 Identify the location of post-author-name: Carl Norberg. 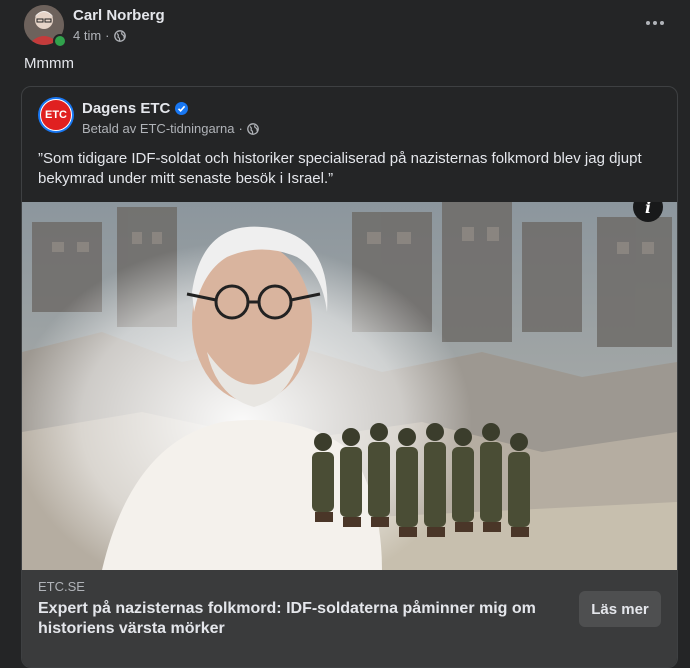
(119, 15).